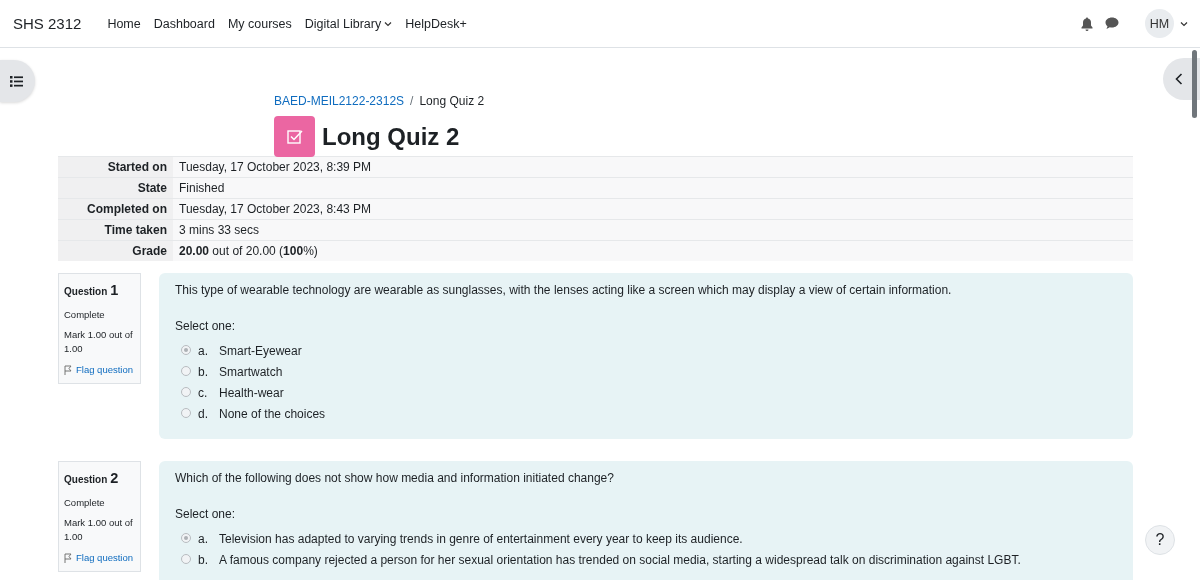 This screenshot has width=1200, height=580. Describe the element at coordinates (203, 393) in the screenshot. I see `option-letter: c.` at that location.